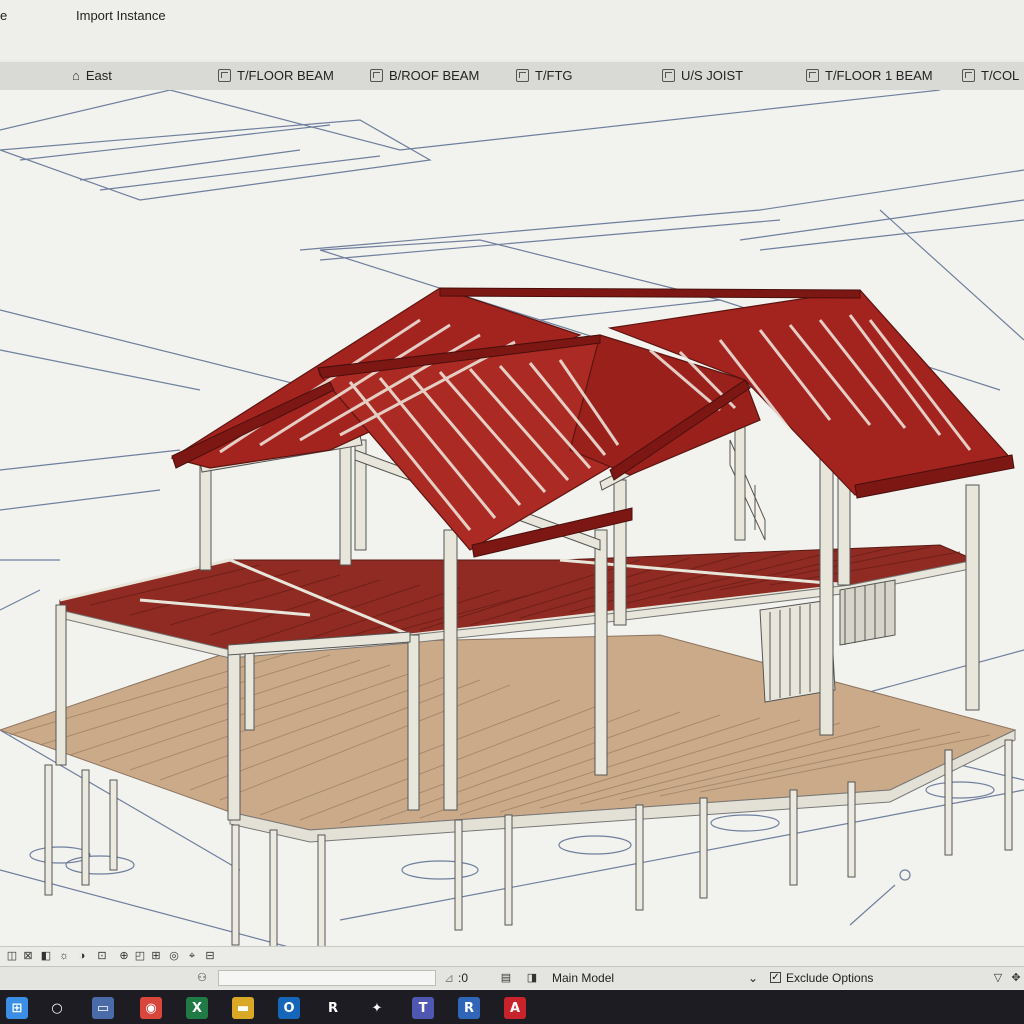 The height and width of the screenshot is (1024, 1024). I want to click on ribbon-top-bar: e Import Instance, so click(512, 30).